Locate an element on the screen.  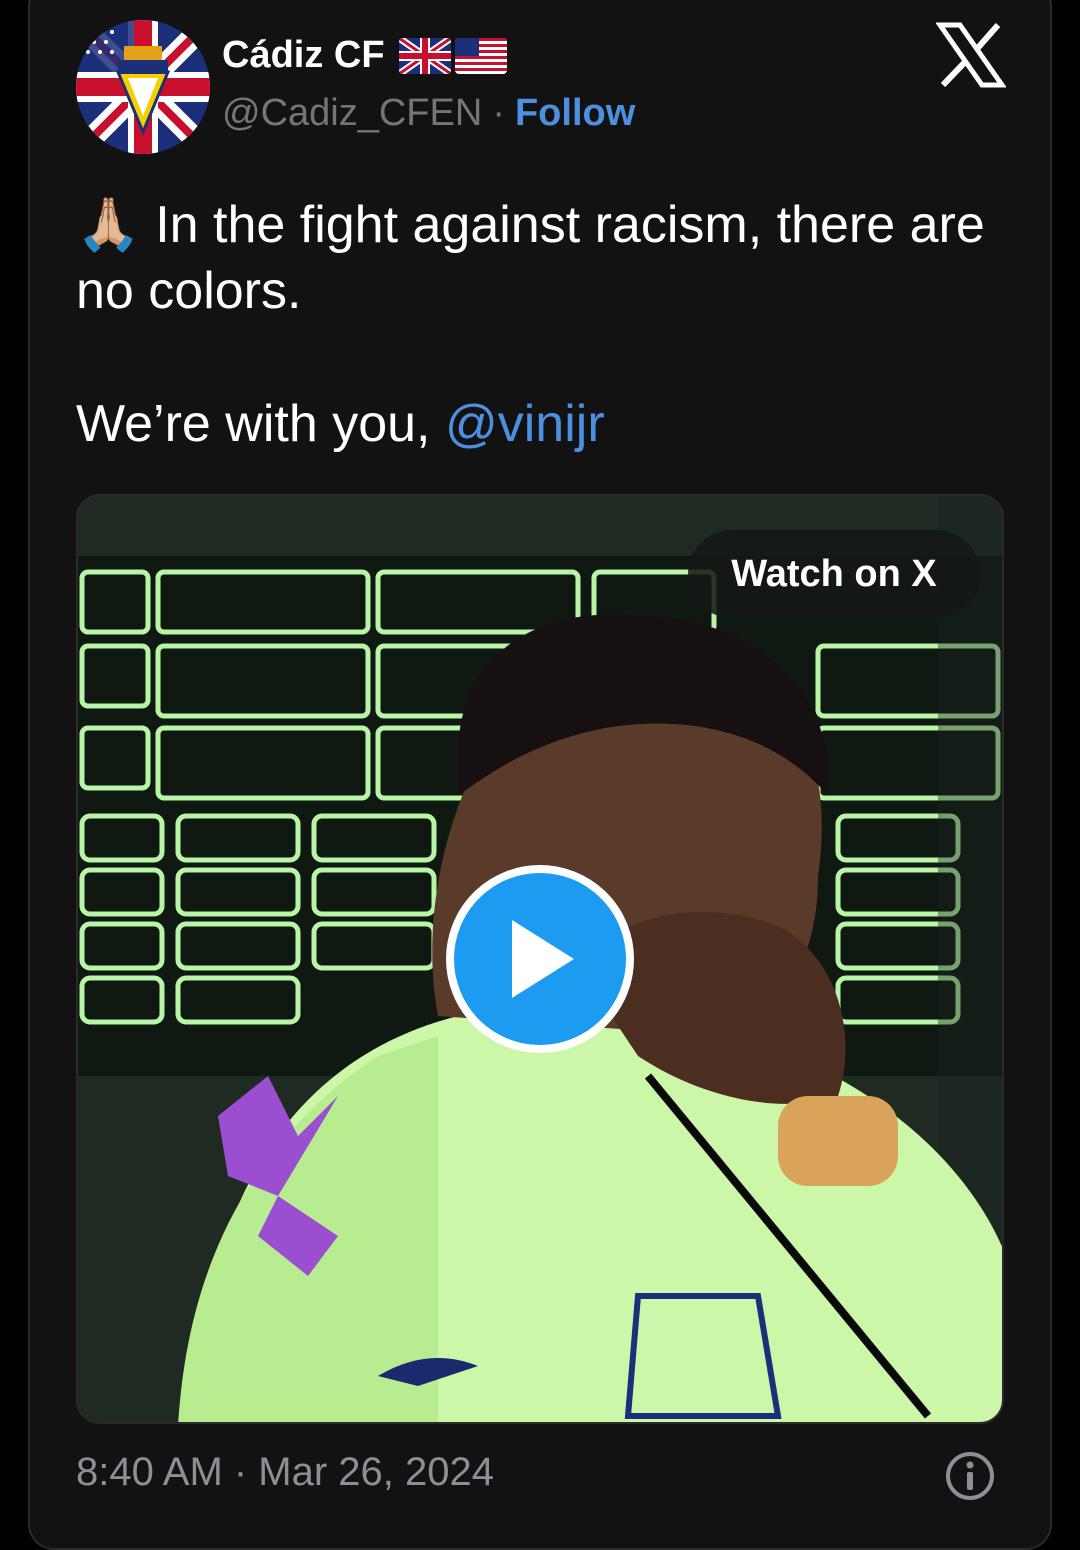
play-button is located at coordinates (540, 959).